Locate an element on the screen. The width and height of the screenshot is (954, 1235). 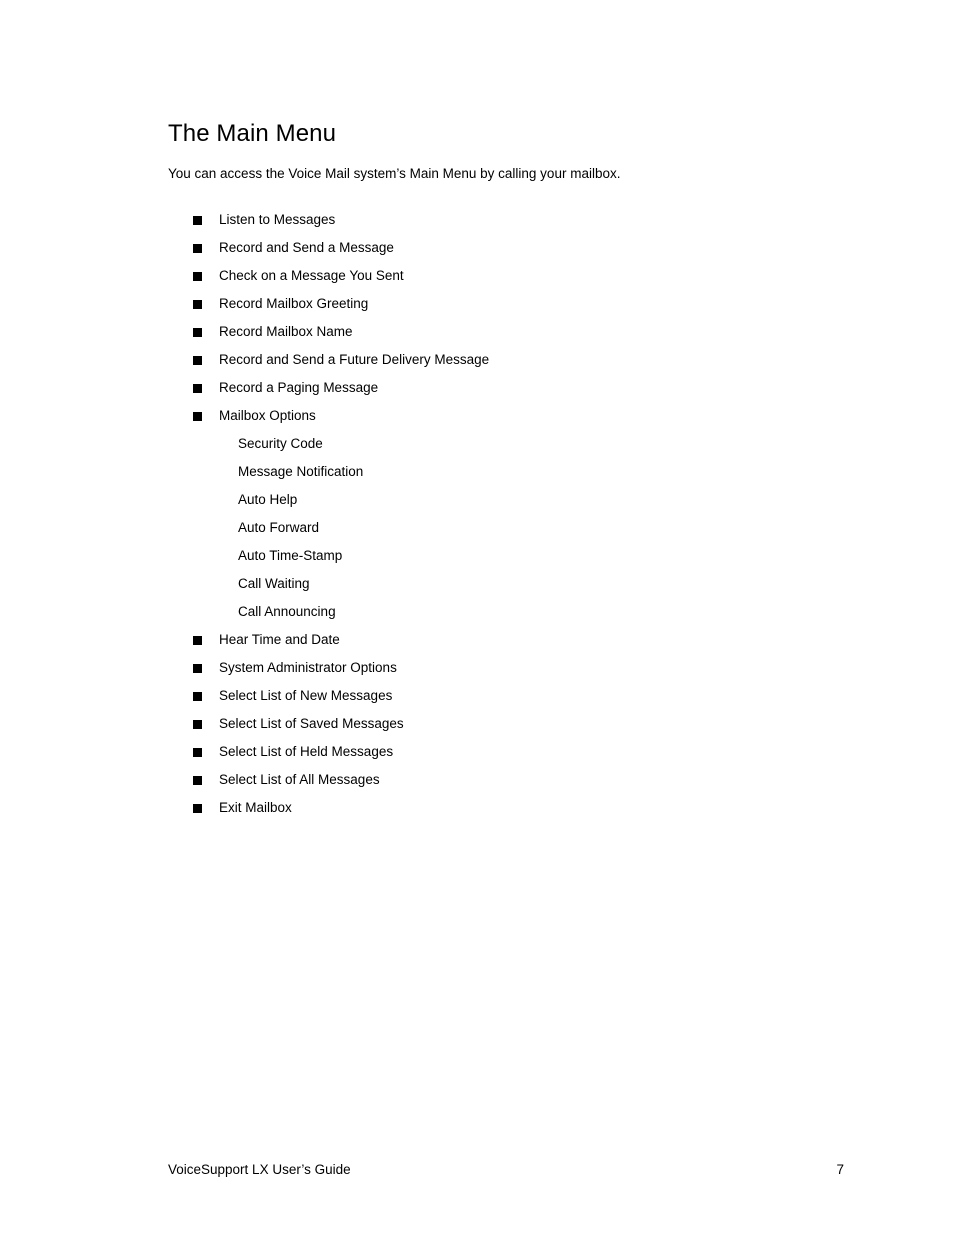
menu-list-item: Select List of New Messages is located at coordinates (478, 696).